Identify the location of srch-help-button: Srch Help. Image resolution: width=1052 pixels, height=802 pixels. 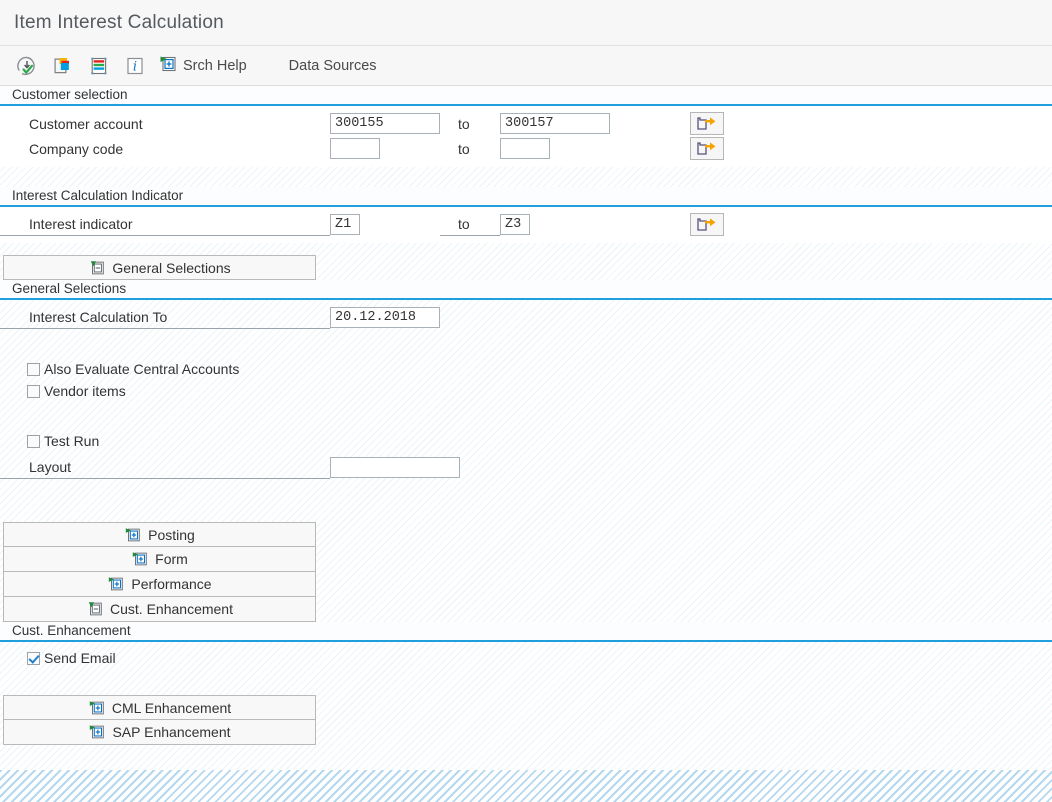
(202, 66).